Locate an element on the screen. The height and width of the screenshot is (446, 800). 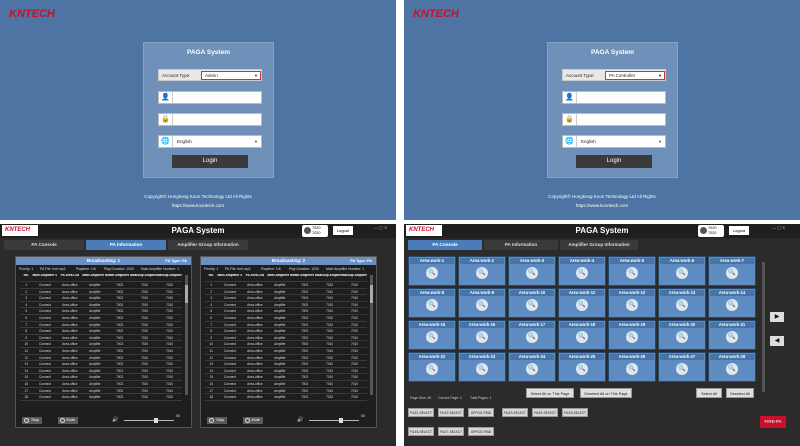
quick-select-button: FILE5-SELECT is located at coordinates (575, 412).